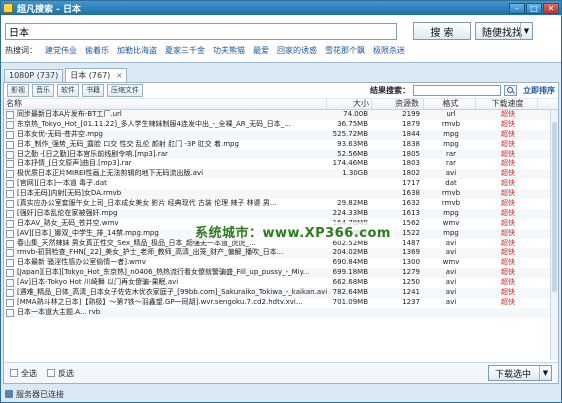  Describe the element at coordinates (34, 75) in the screenshot. I see `tab-1080p: 1080P (737)` at that location.